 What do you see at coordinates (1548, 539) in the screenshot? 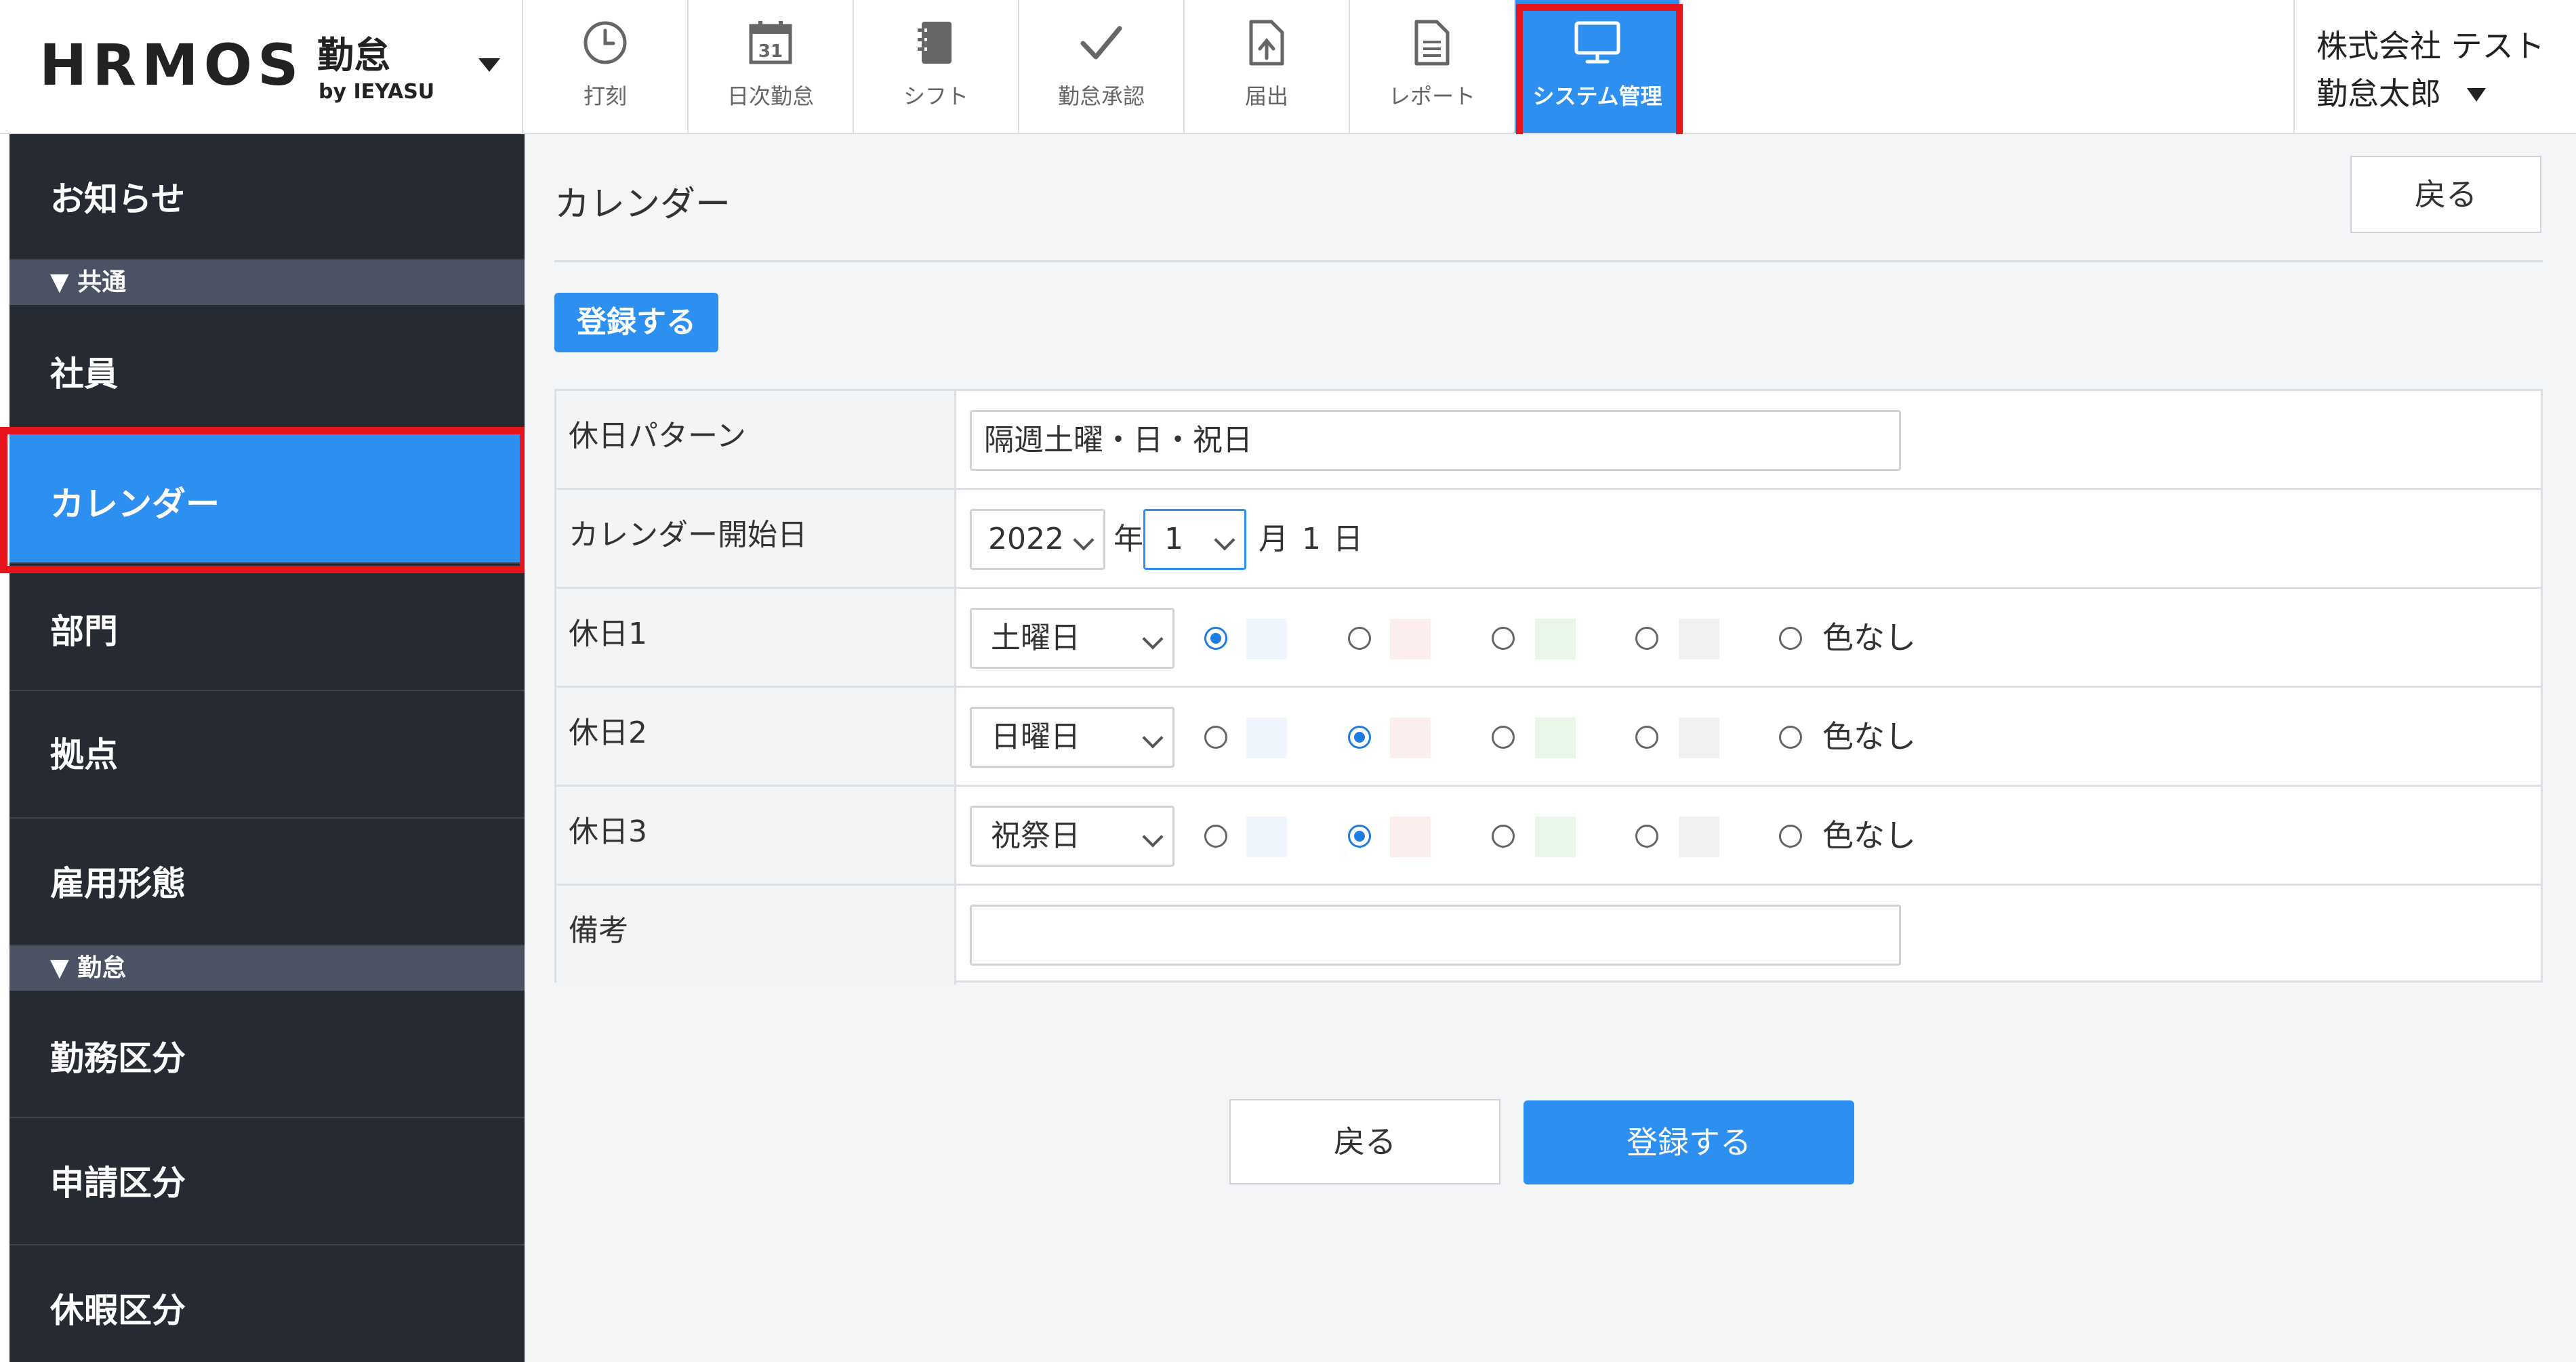
I see `form-row-start-date: カレンダー開始日 2022 年 1 月 1 日` at bounding box center [1548, 539].